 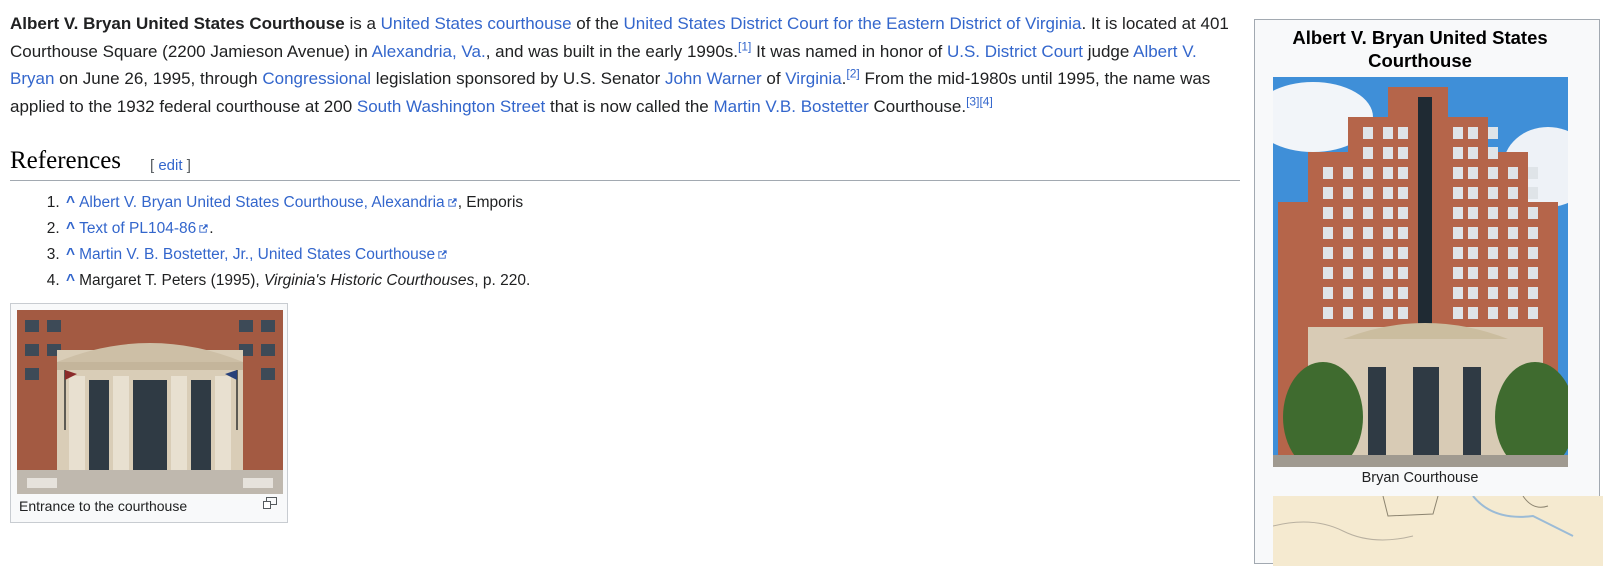 I want to click on citation-4: [4], so click(x=985, y=101).